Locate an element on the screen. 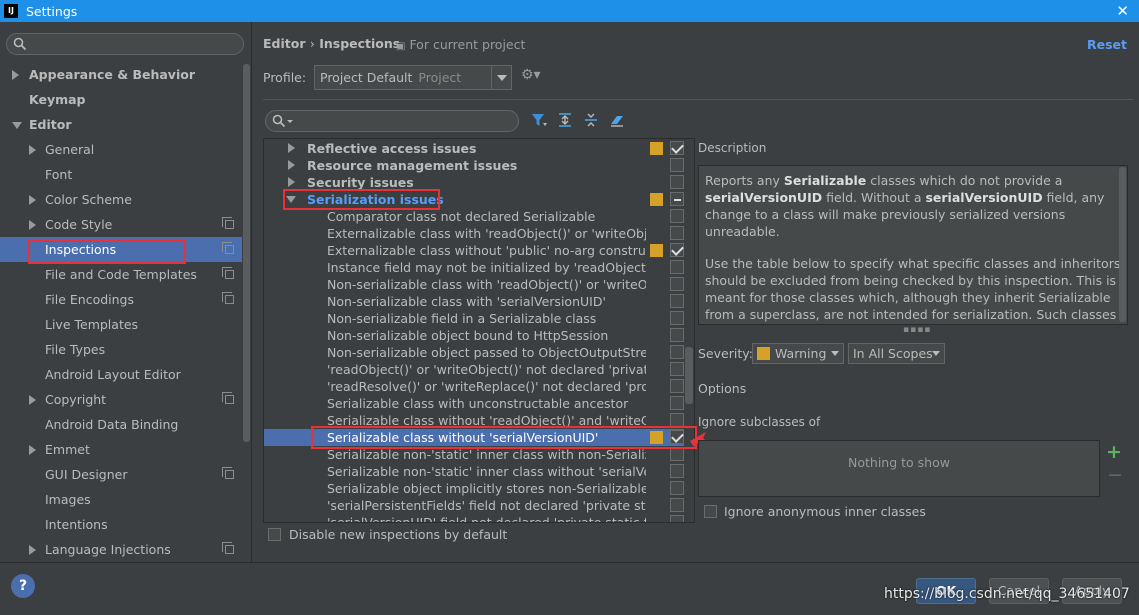  sidebar-item-code-style: Code Style is located at coordinates (121, 224).